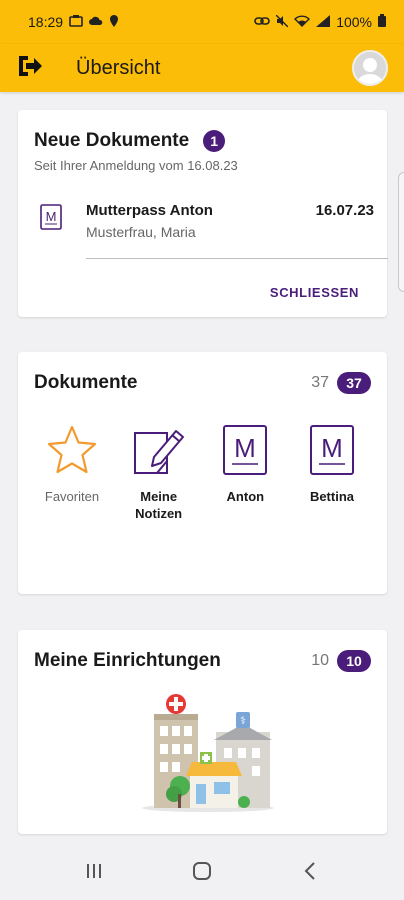 The width and height of the screenshot is (404, 900). What do you see at coordinates (302, 22) in the screenshot?
I see `wifi-icon` at bounding box center [302, 22].